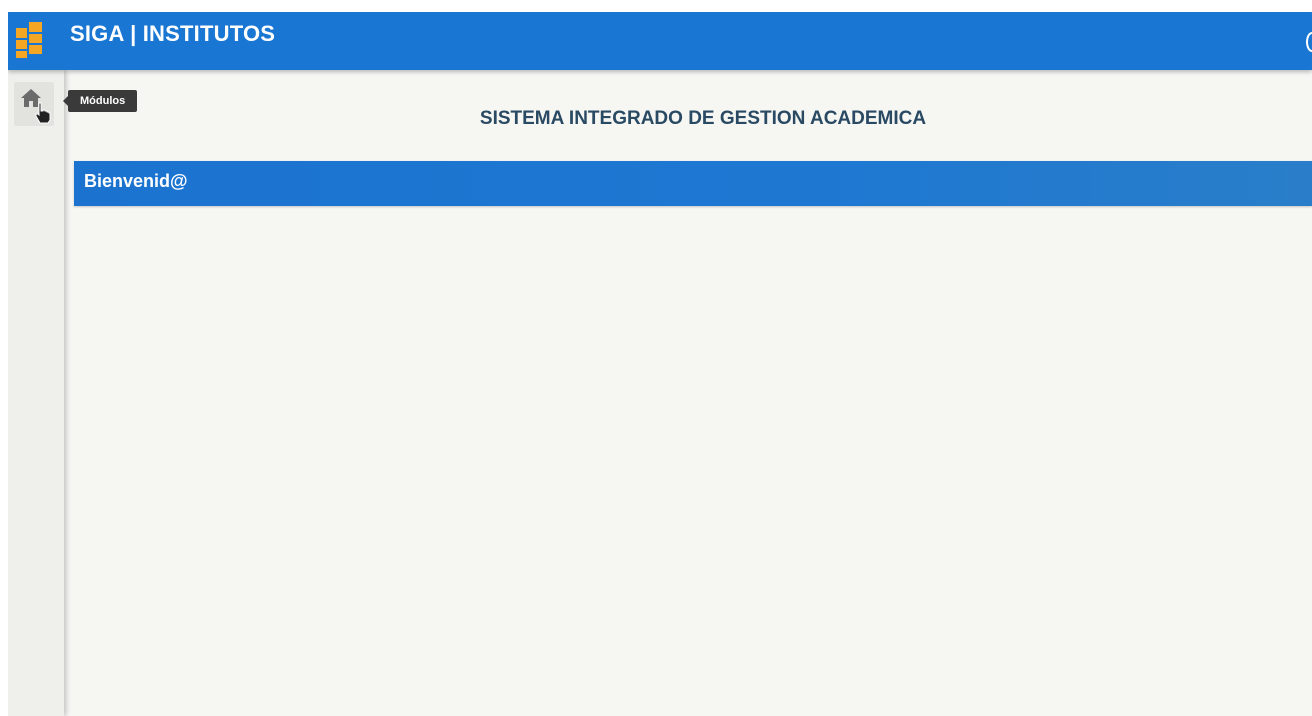  I want to click on modules-tooltip: Módulos, so click(100, 101).